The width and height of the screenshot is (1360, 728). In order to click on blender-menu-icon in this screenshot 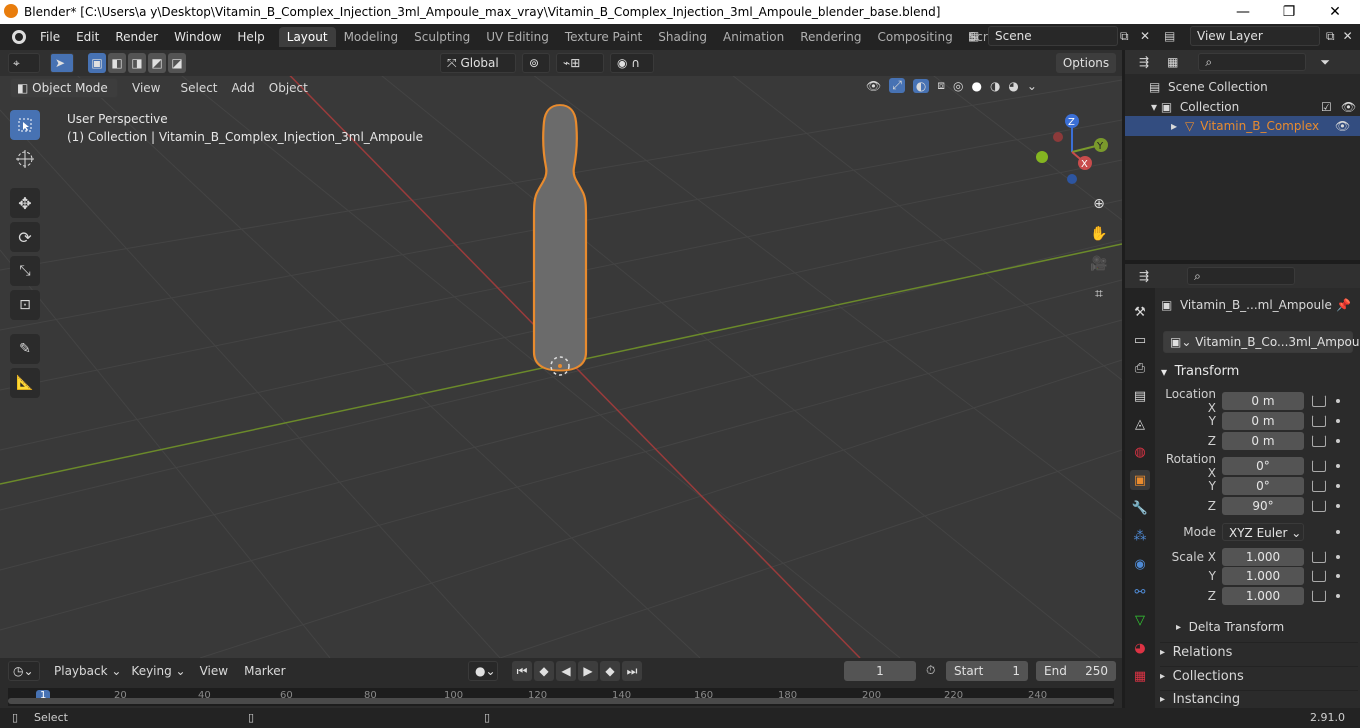, I will do `click(19, 37)`.